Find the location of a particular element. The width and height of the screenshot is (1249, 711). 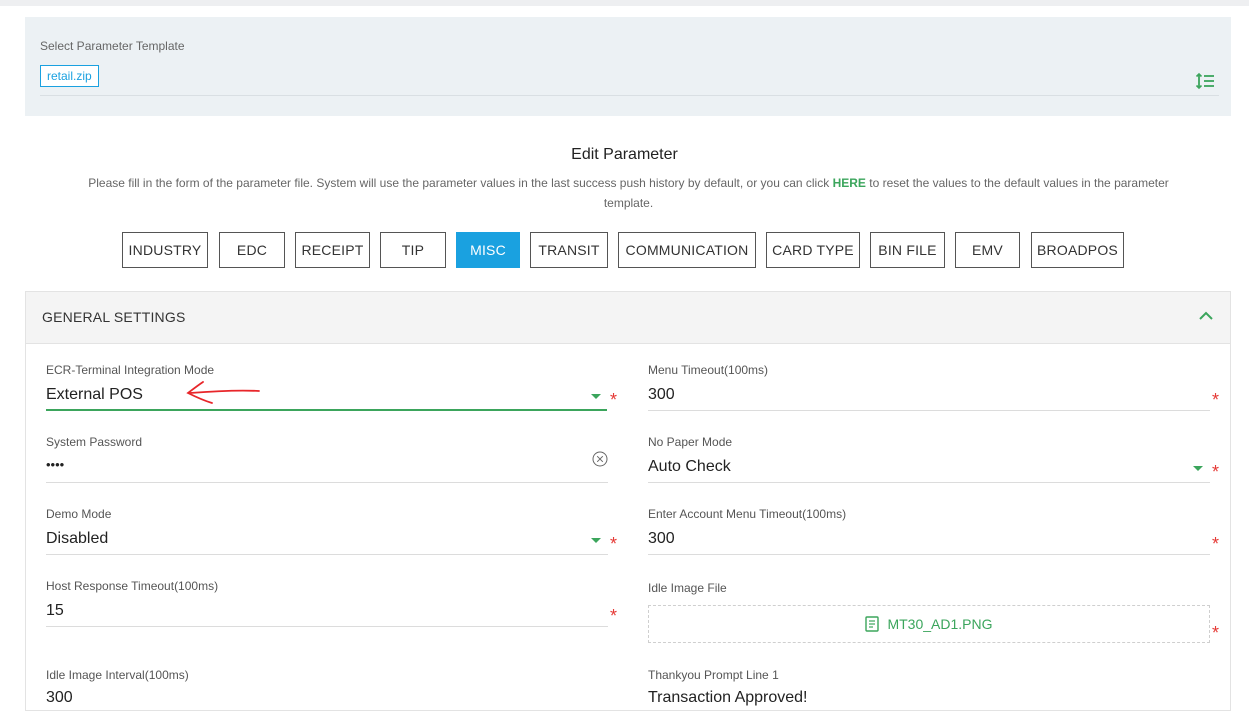

tab-receipt: RECEIPT is located at coordinates (332, 250).